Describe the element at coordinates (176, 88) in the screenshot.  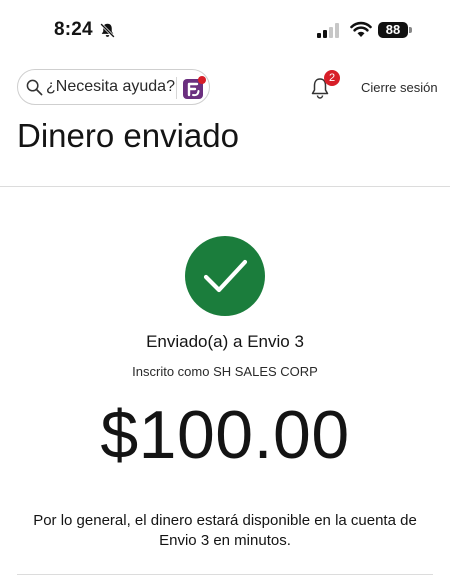
I see `search-divider` at that location.